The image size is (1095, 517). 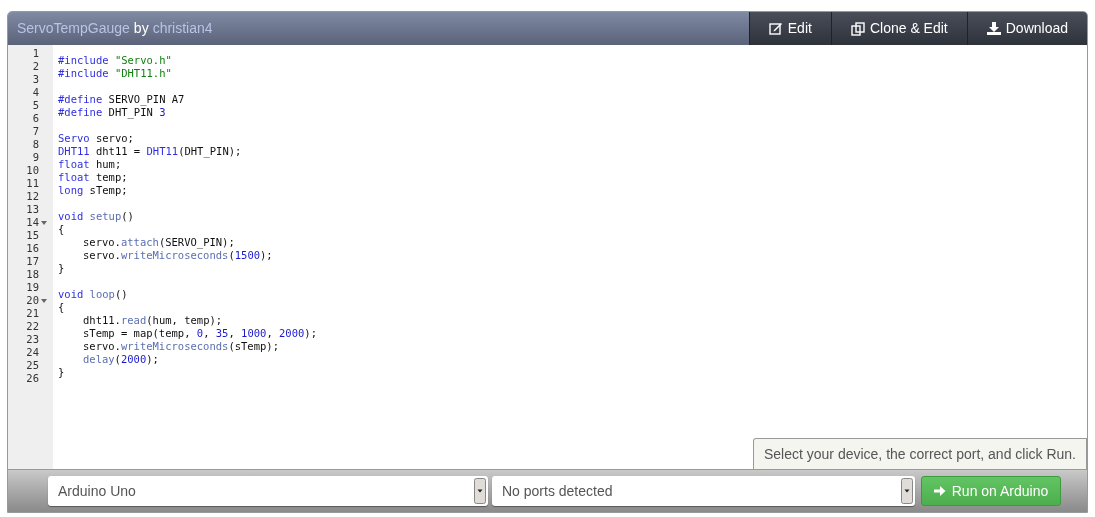 I want to click on line-number: 12, so click(x=32, y=196).